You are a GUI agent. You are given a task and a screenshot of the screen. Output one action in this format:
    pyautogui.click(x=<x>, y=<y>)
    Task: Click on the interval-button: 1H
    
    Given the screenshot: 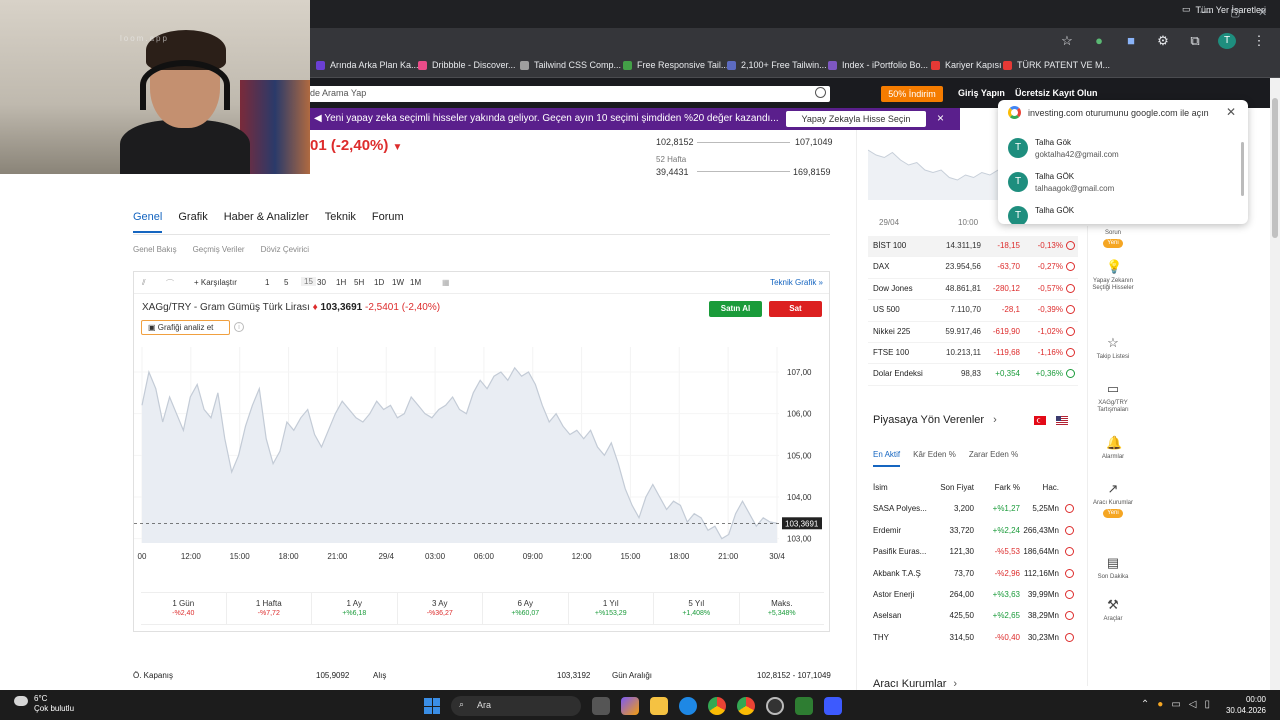 What is the action you would take?
    pyautogui.click(x=341, y=282)
    